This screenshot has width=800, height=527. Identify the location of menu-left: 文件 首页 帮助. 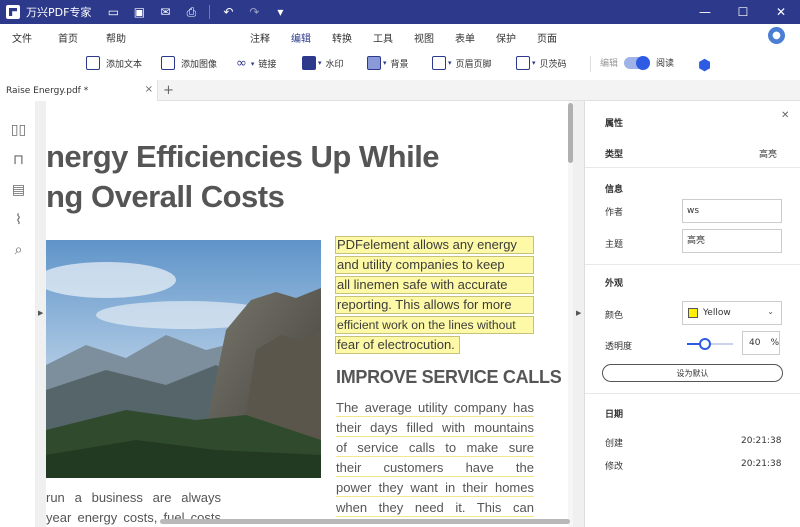
(69, 37).